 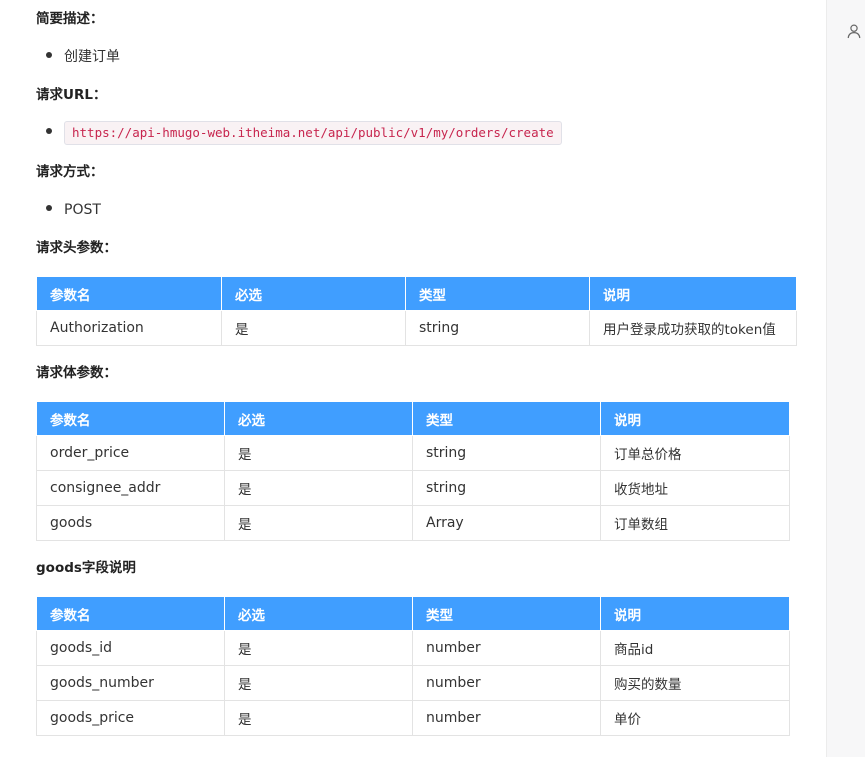 I want to click on body-params-title: 请求体参数：, so click(x=76, y=373).